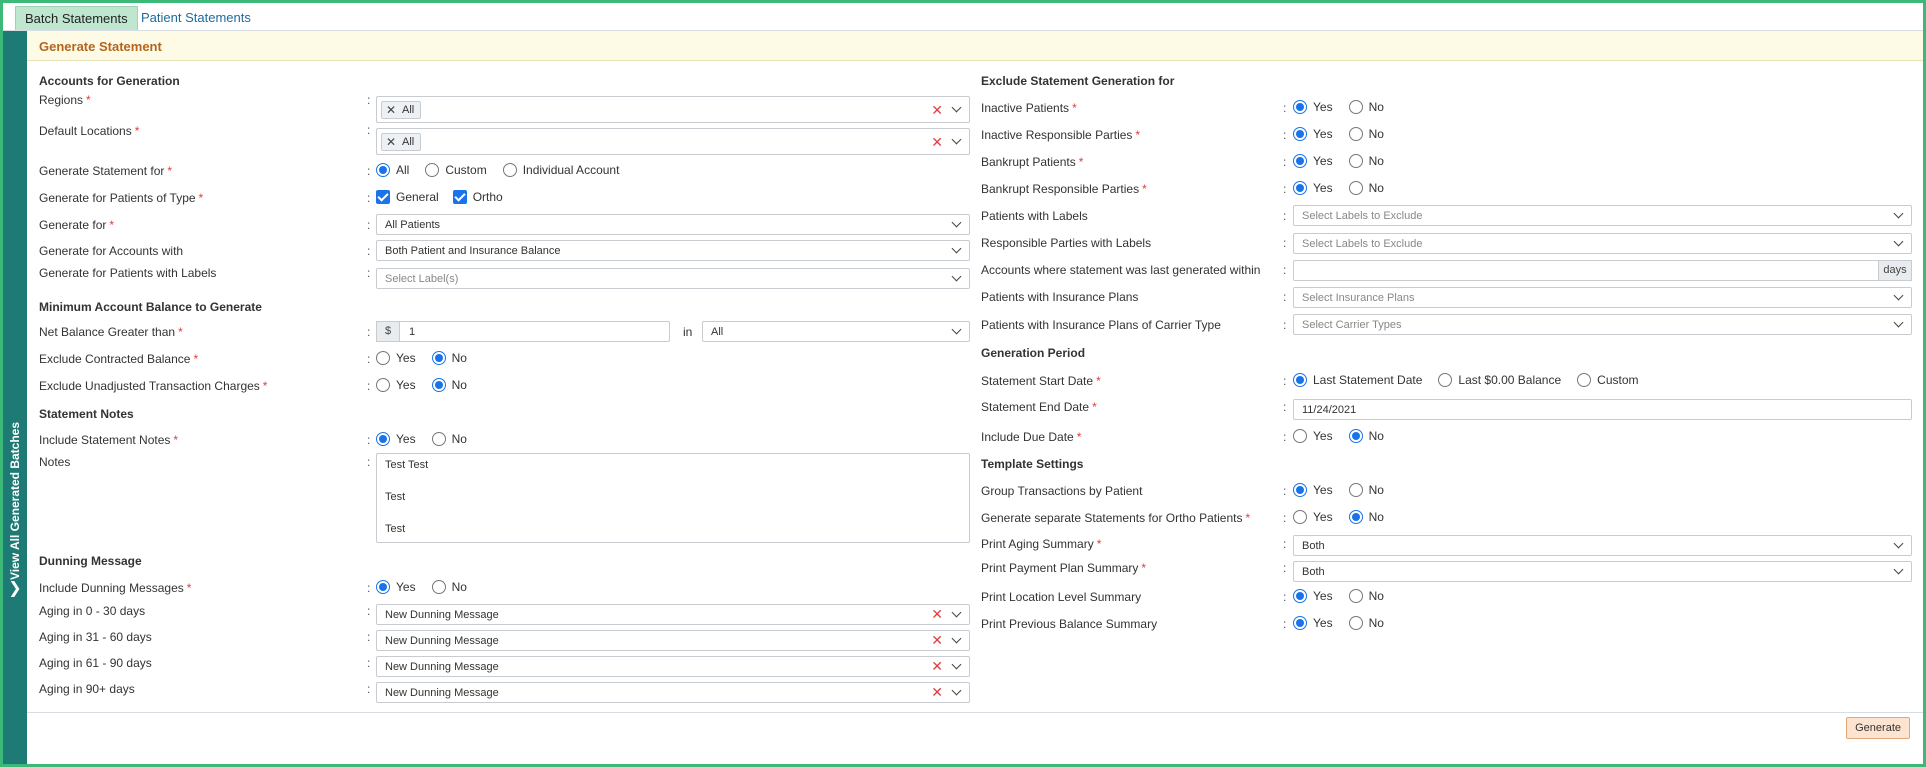  Describe the element at coordinates (76, 18) in the screenshot. I see `tab-batch-statements: Batch Statements` at that location.